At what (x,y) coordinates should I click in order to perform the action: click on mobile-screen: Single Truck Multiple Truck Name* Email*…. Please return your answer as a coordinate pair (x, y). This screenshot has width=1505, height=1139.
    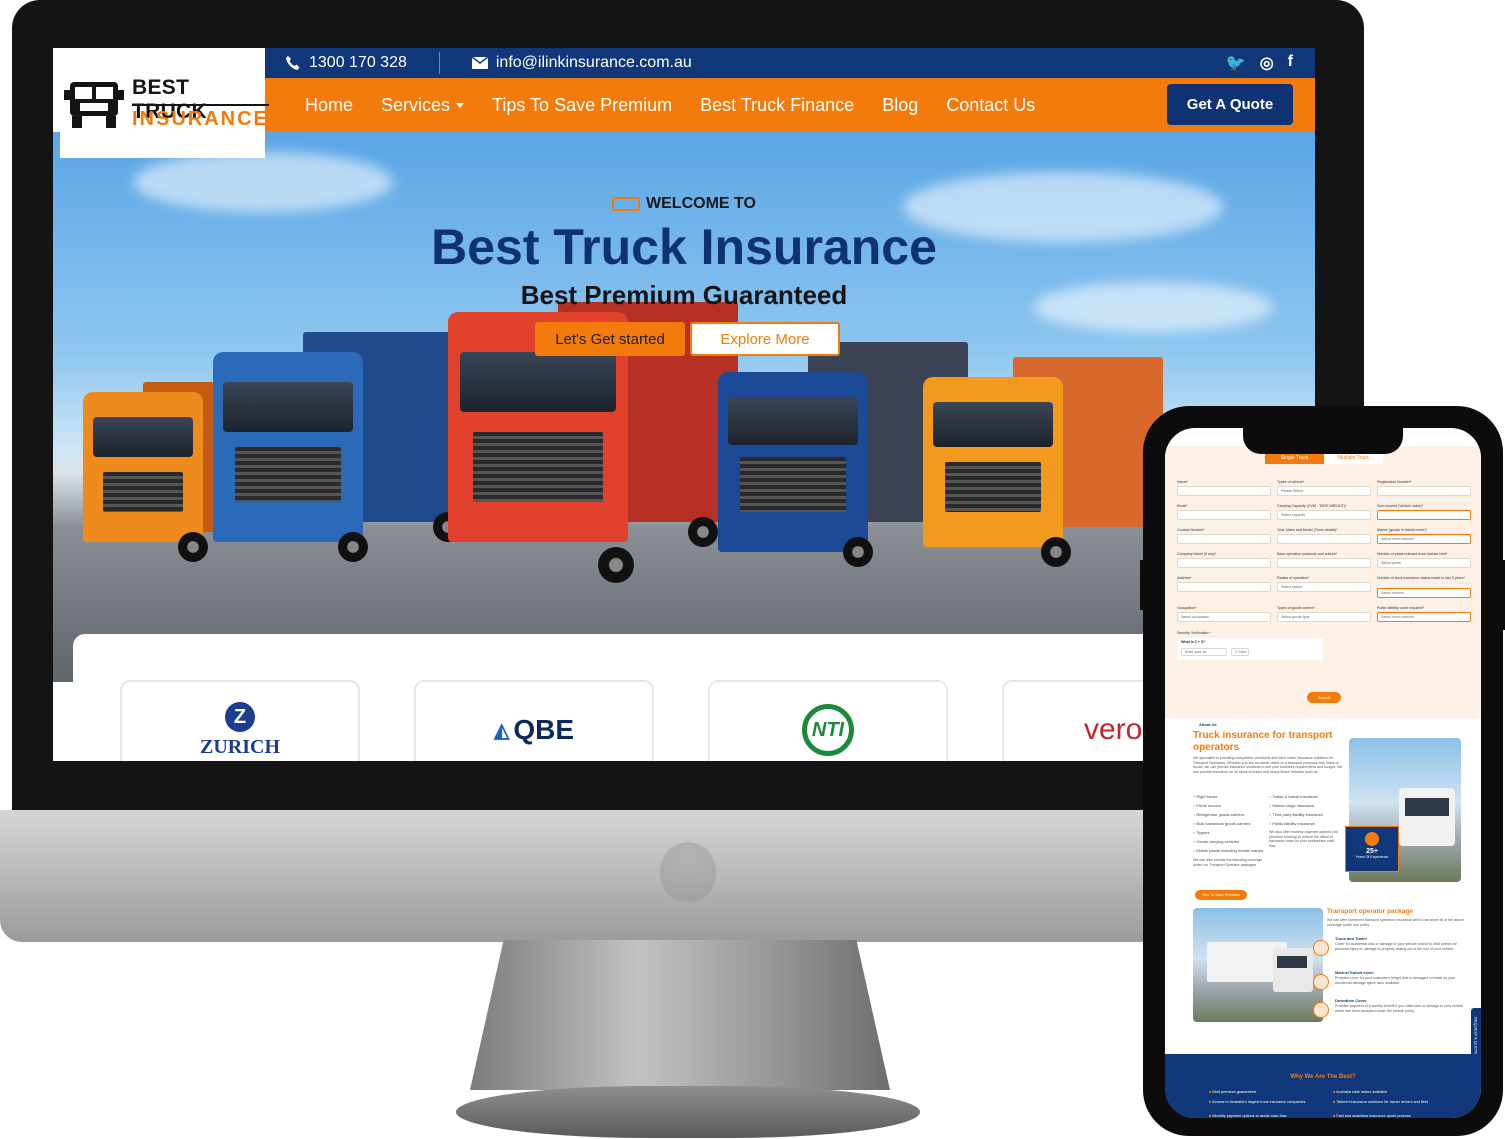
    Looking at the image, I should click on (1323, 773).